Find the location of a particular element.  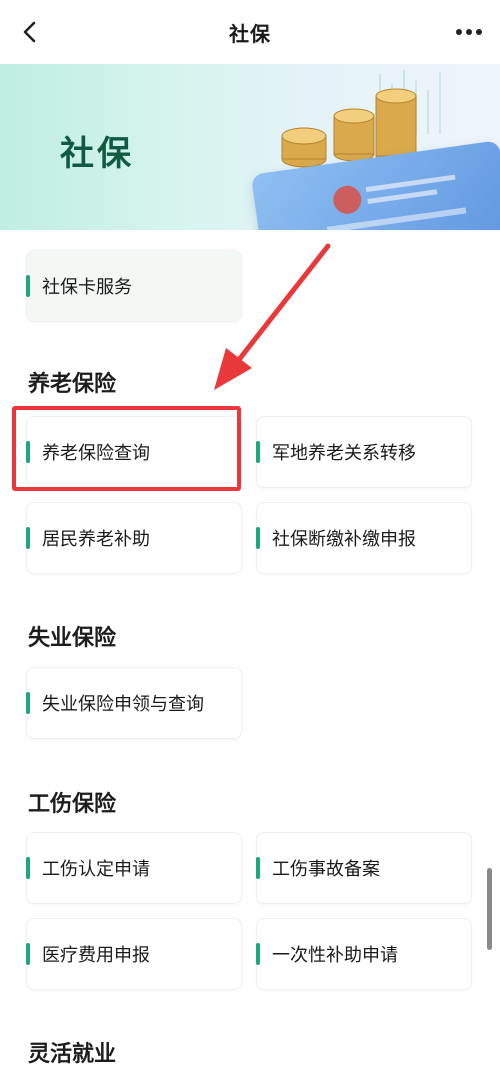

tile-label: 医疗费用申报 is located at coordinates (96, 955).